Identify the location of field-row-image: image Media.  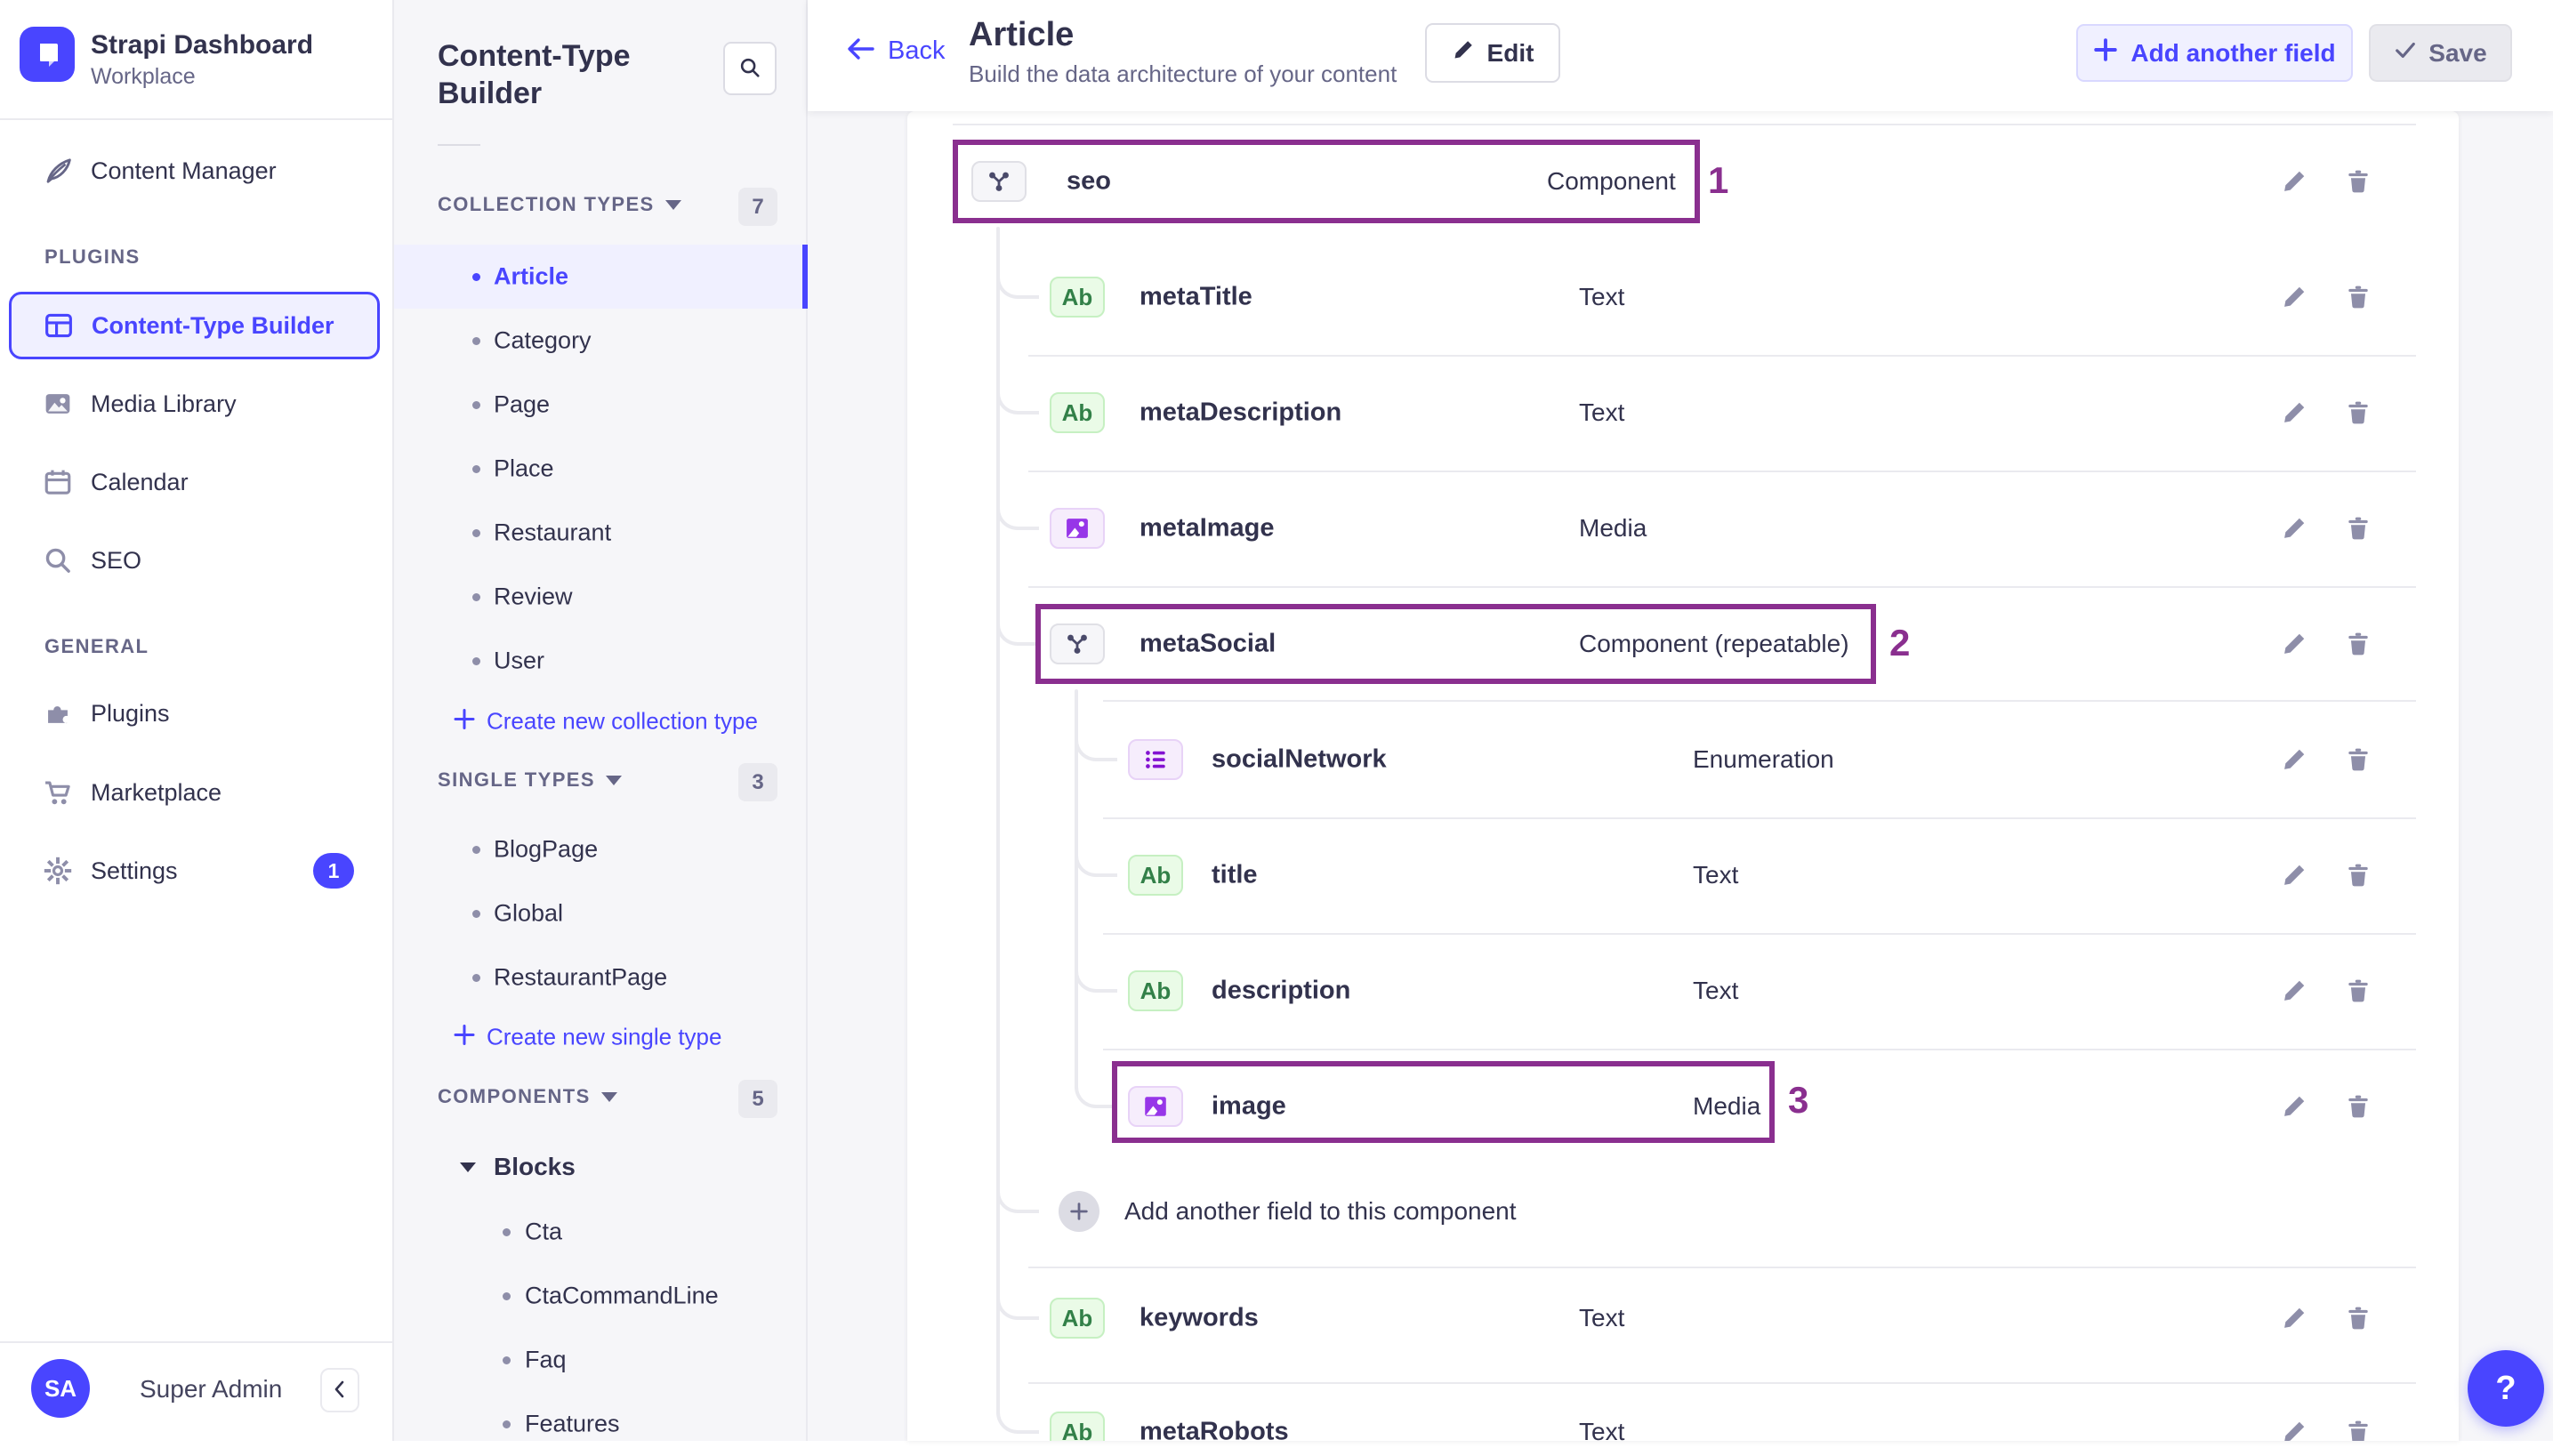
(1683, 1106).